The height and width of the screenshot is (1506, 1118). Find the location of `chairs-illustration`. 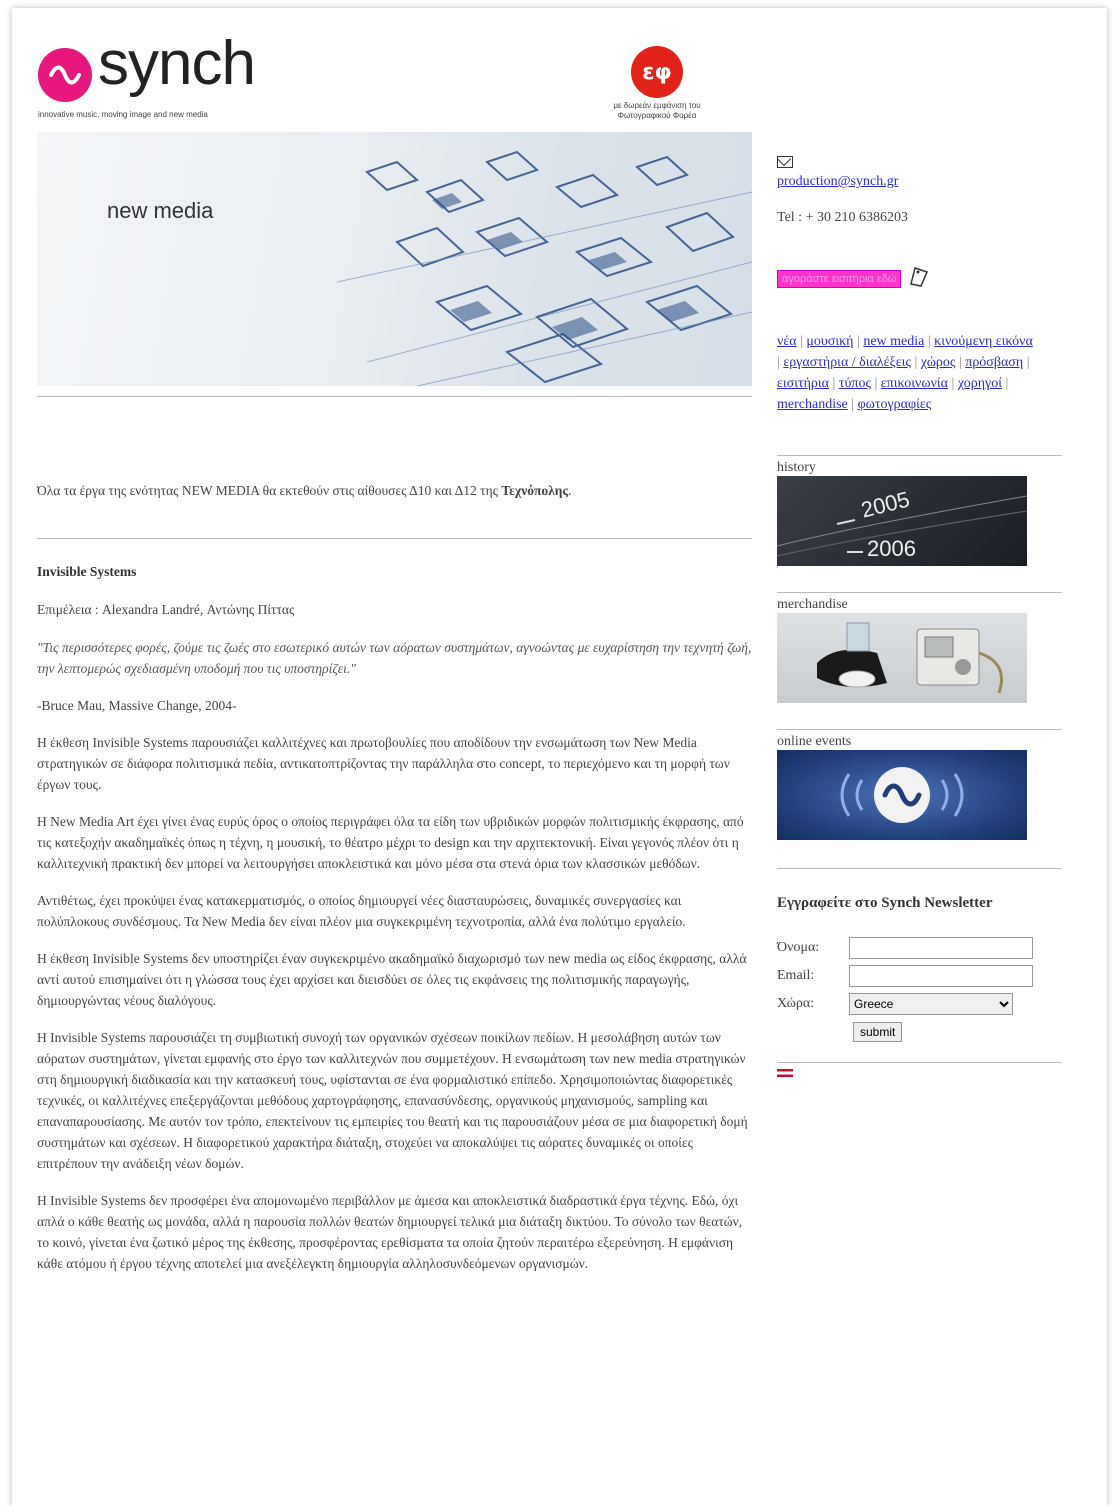

chairs-illustration is located at coordinates (544, 268).